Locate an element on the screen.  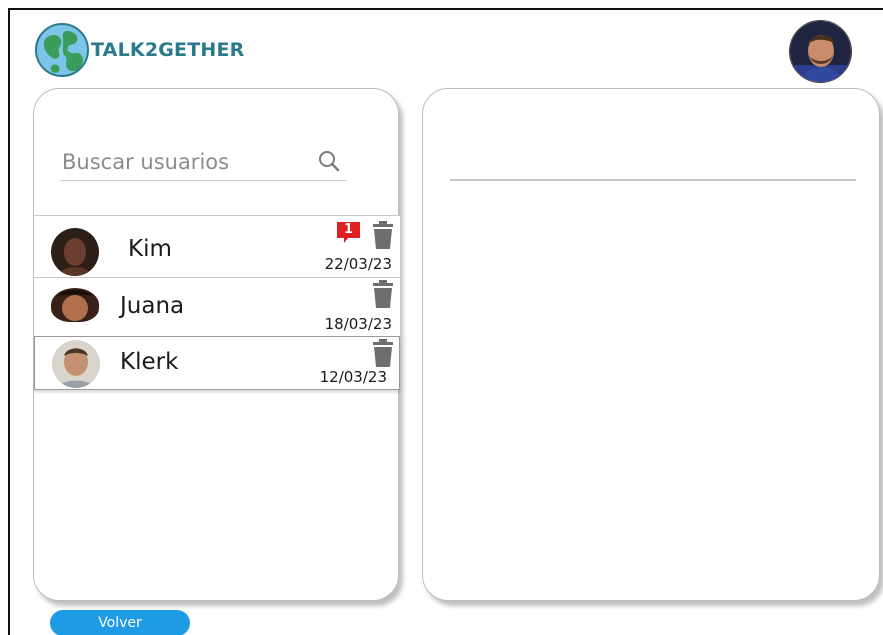
globe-icon is located at coordinates (62, 50).